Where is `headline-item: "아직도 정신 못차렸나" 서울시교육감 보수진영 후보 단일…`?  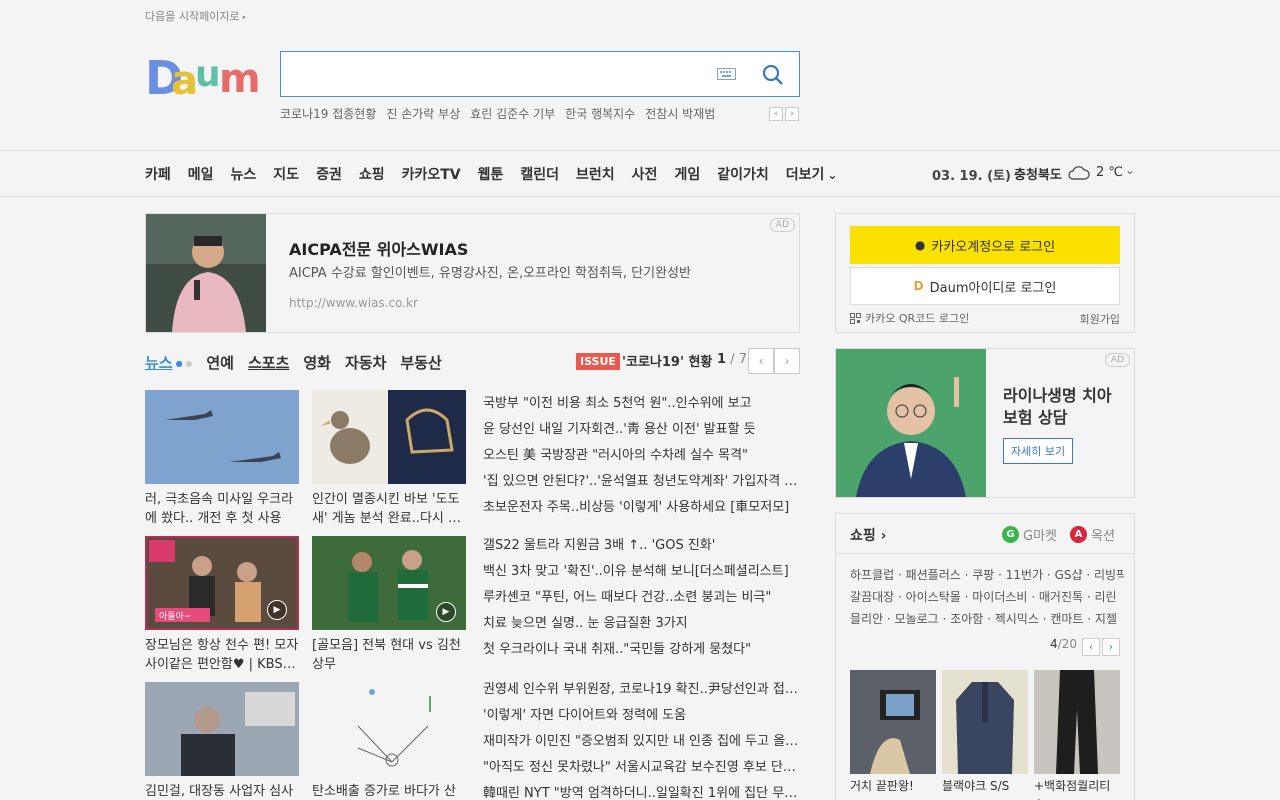 headline-item: "아직도 정신 못차렸나" 서울시교육감 보수진영 후보 단일… is located at coordinates (641, 768).